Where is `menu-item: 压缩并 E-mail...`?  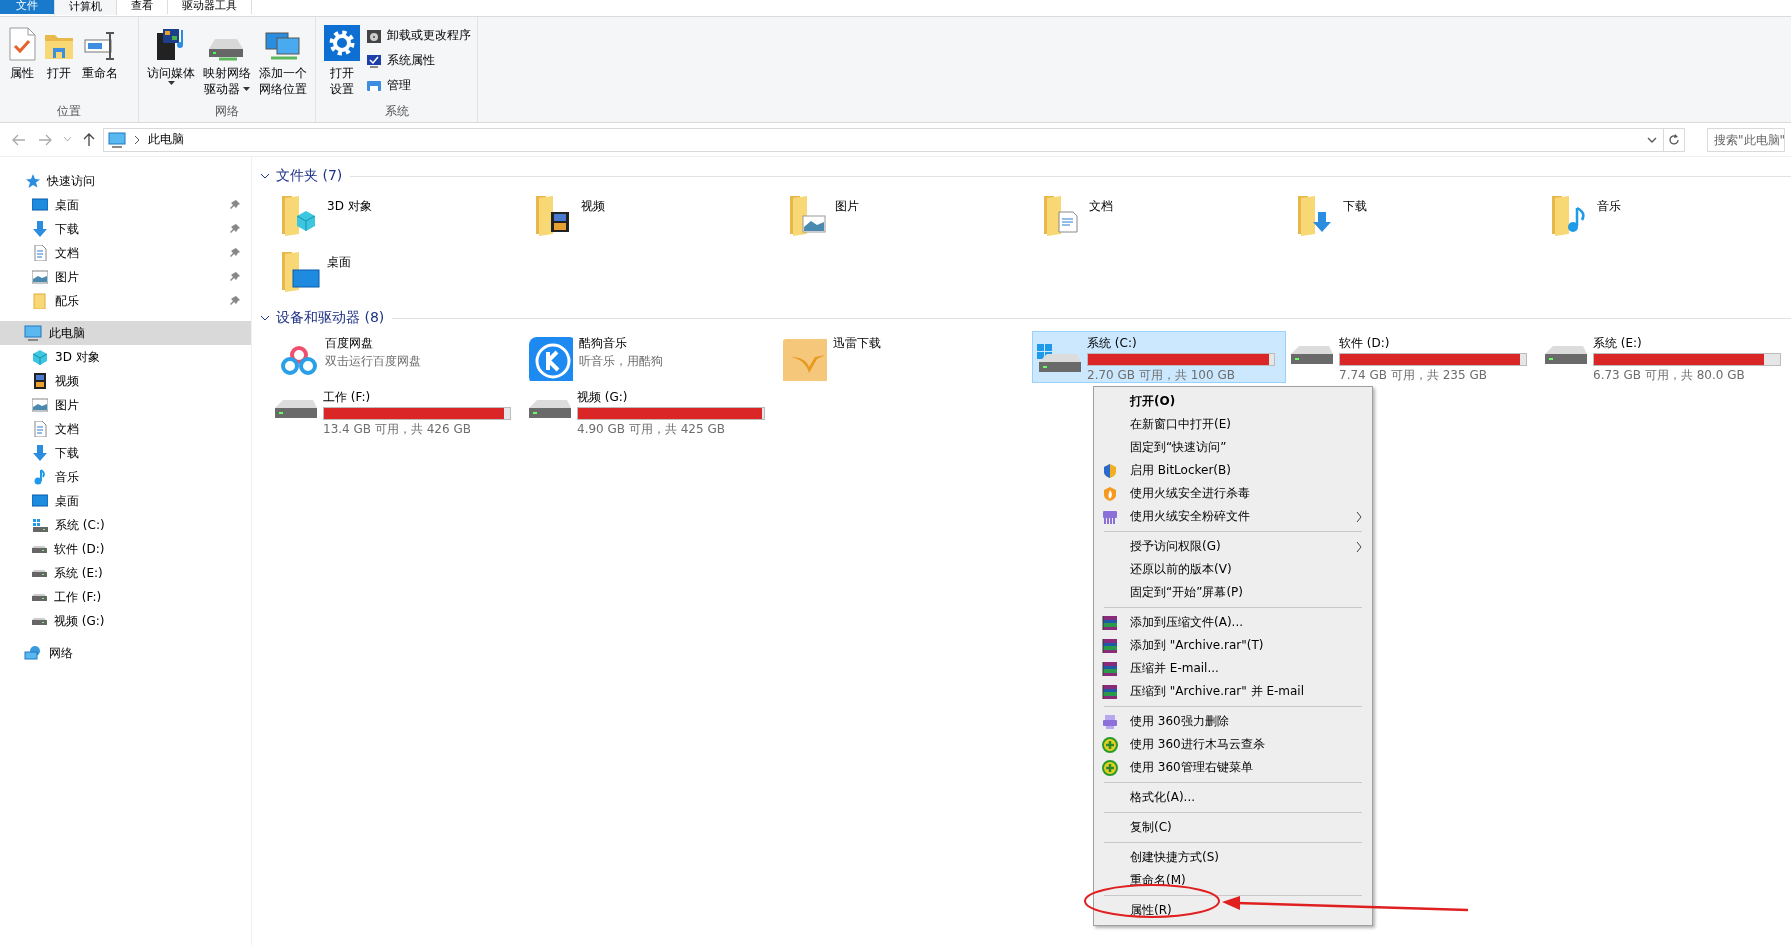
menu-item: 压缩并 E-mail... is located at coordinates (1233, 668).